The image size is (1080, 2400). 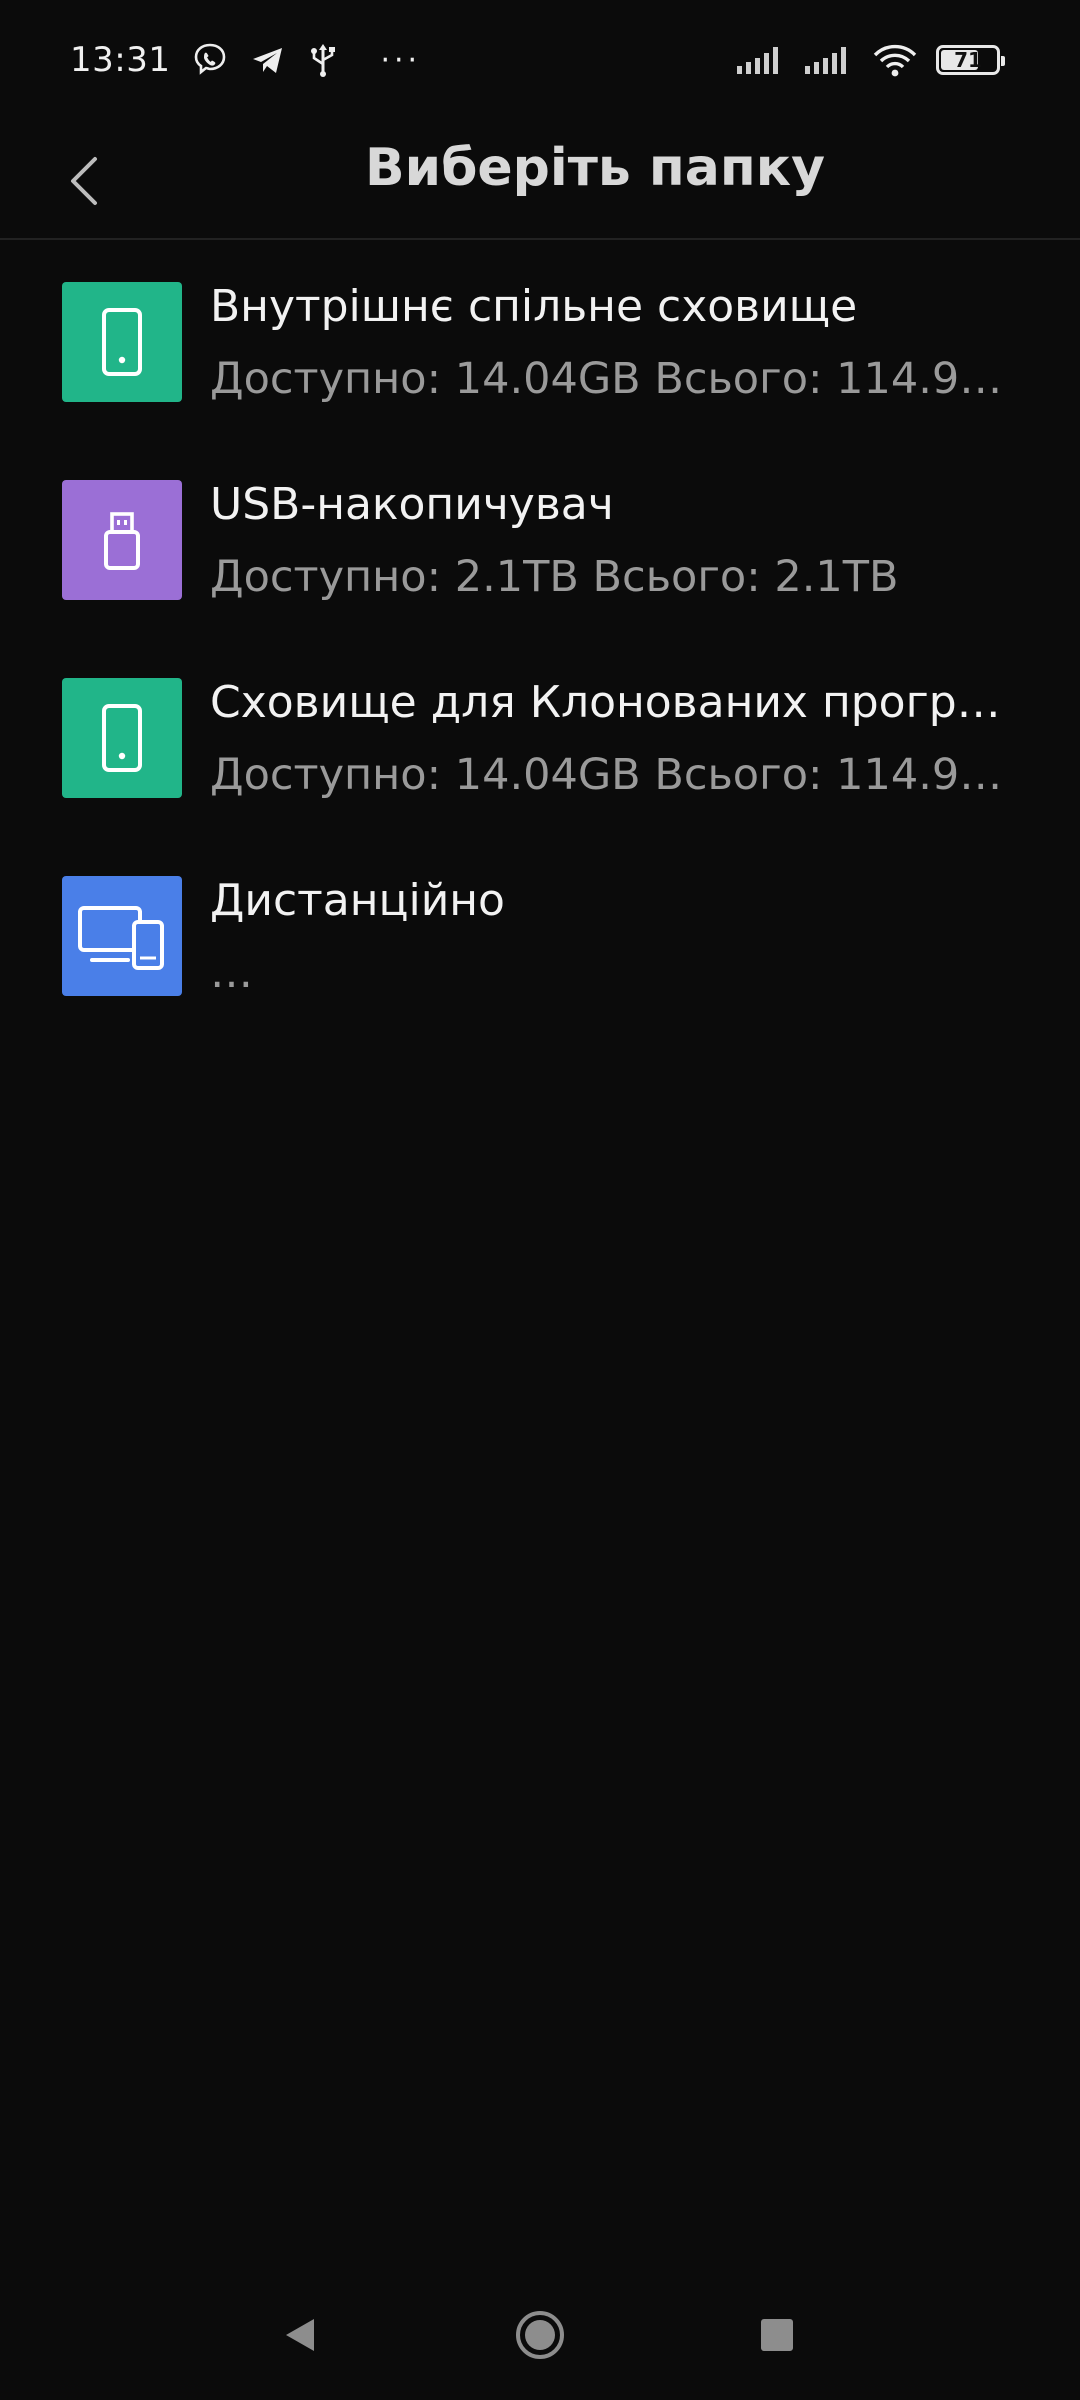 I want to click on status-bar: 13:31 ··· 71, so click(x=540, y=60).